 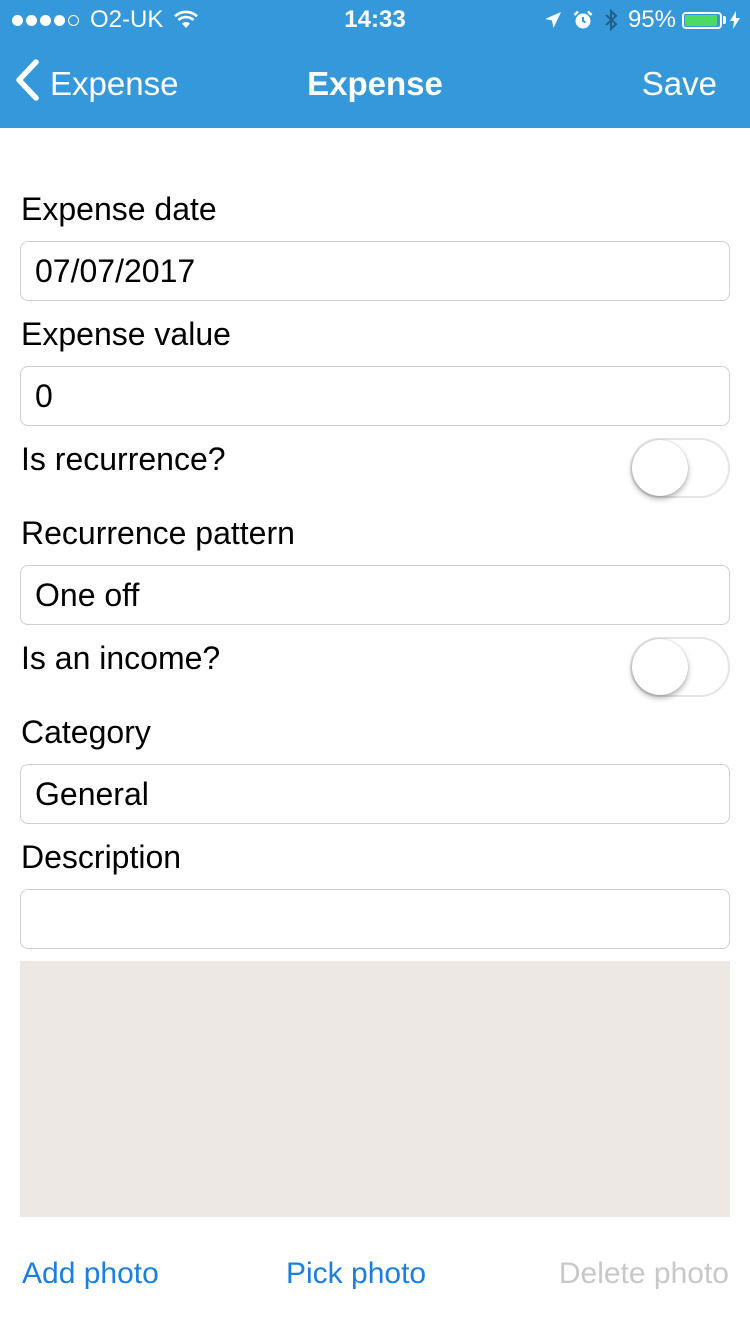 I want to click on header: O2-UK 14:33 95% Expense Expense Save, so click(x=375, y=64).